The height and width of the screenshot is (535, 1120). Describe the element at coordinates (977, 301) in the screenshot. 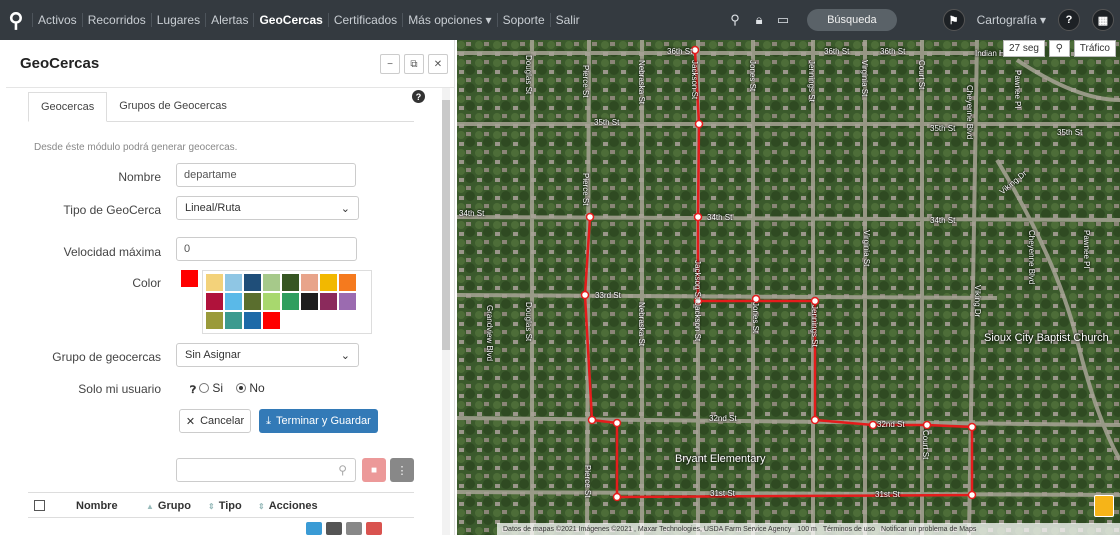

I see `street-viking-b: Viking Dr` at that location.